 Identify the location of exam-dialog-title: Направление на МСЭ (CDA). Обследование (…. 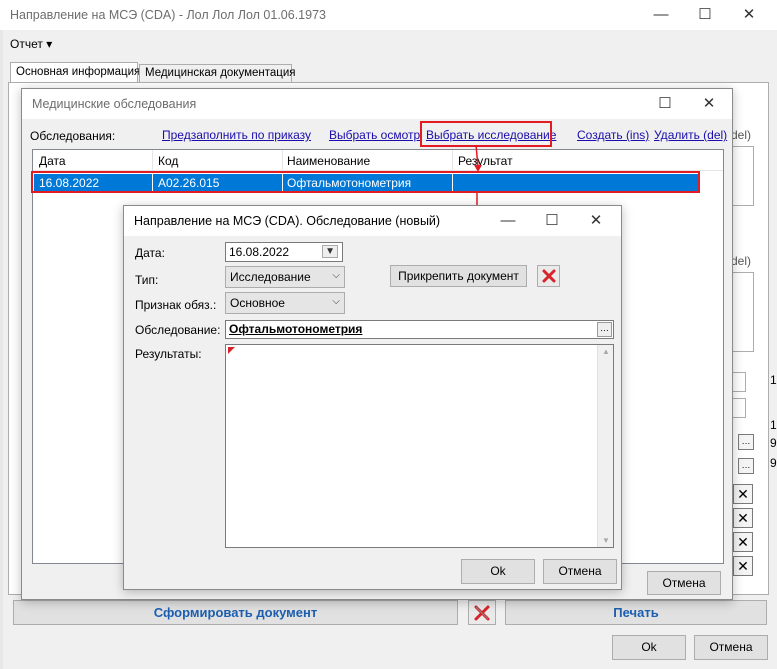
(287, 221).